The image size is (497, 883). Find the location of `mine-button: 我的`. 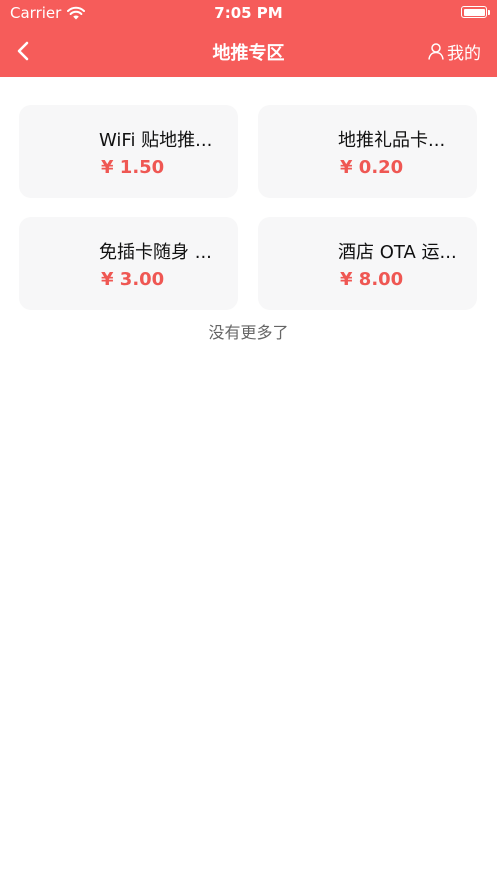

mine-button: 我的 is located at coordinates (454, 51).